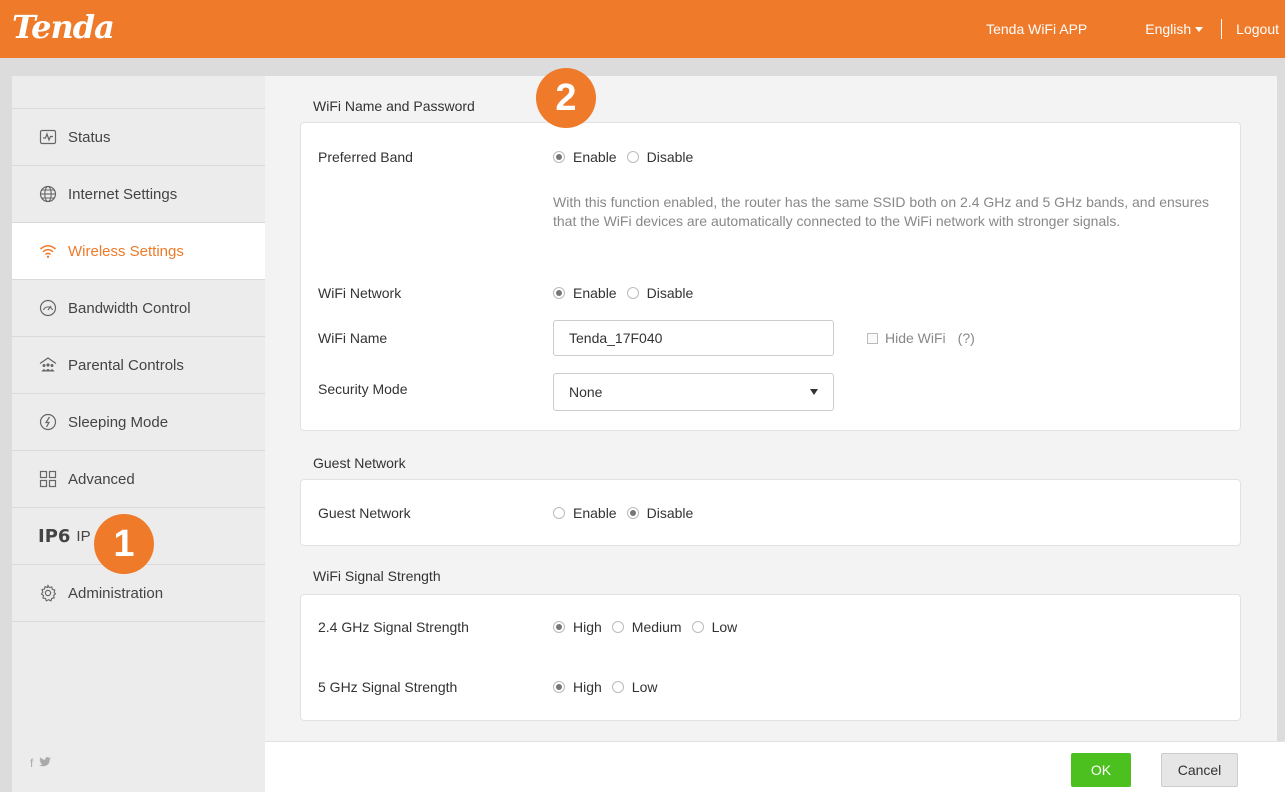 The width and height of the screenshot is (1285, 792). I want to click on wifi-icon, so click(48, 251).